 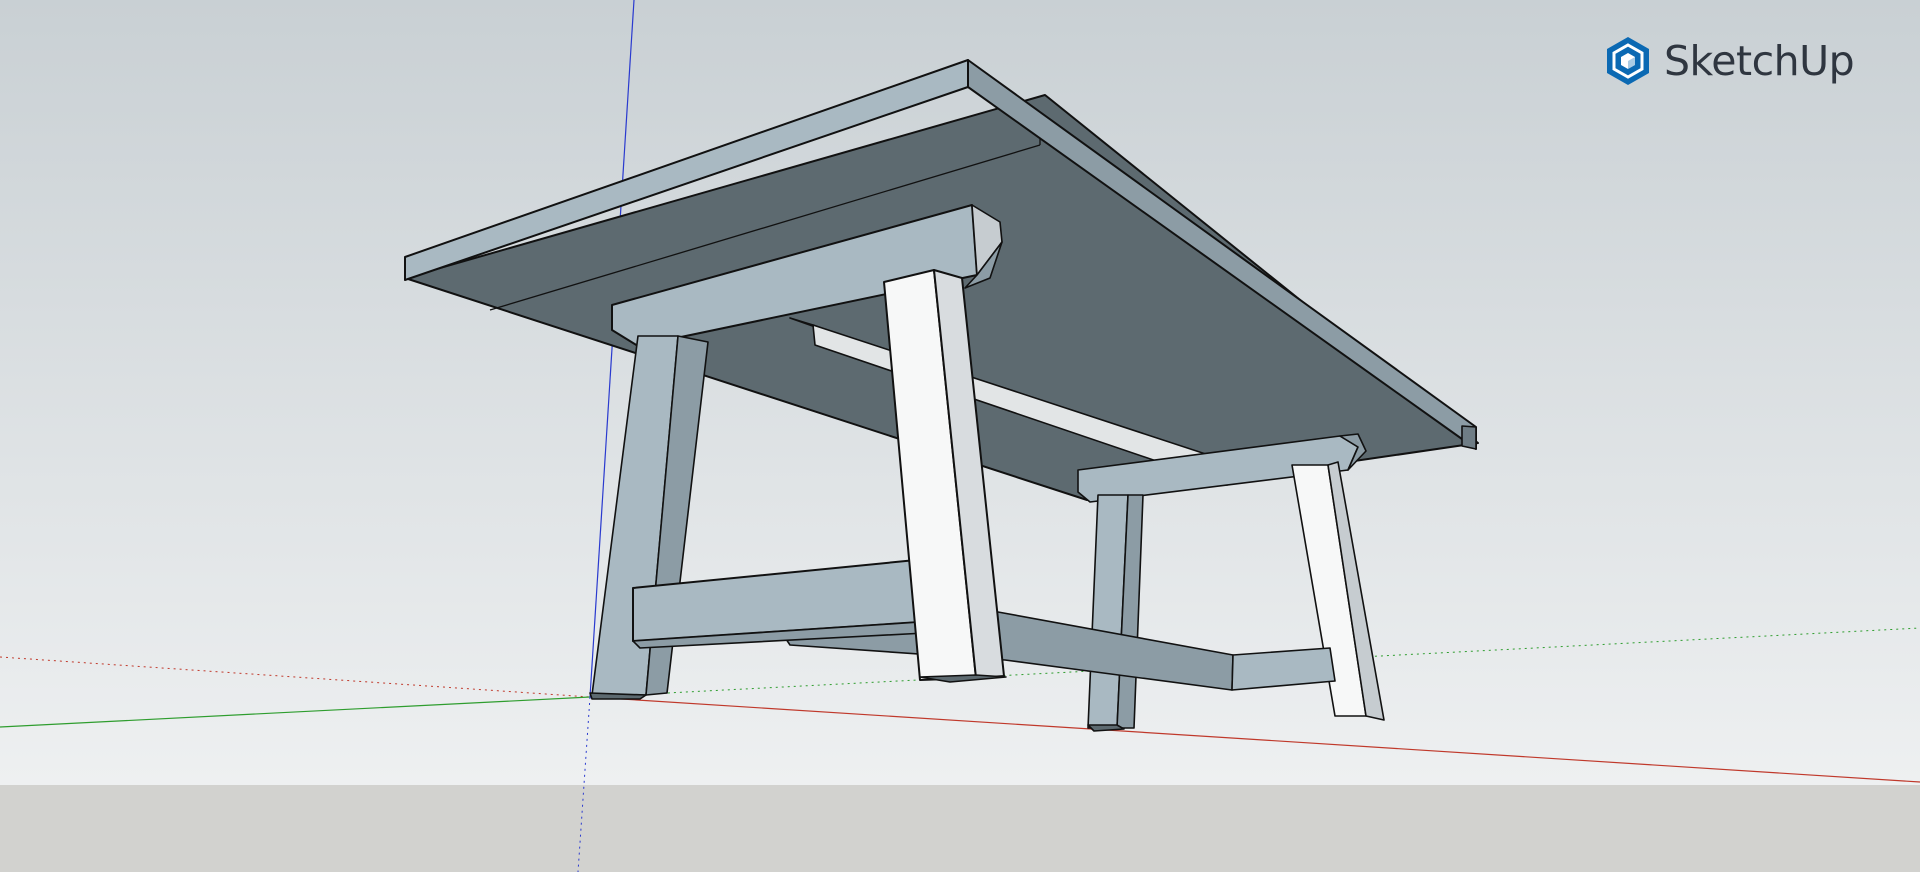 I want to click on tabletop-corner-right, so click(x=1469, y=437).